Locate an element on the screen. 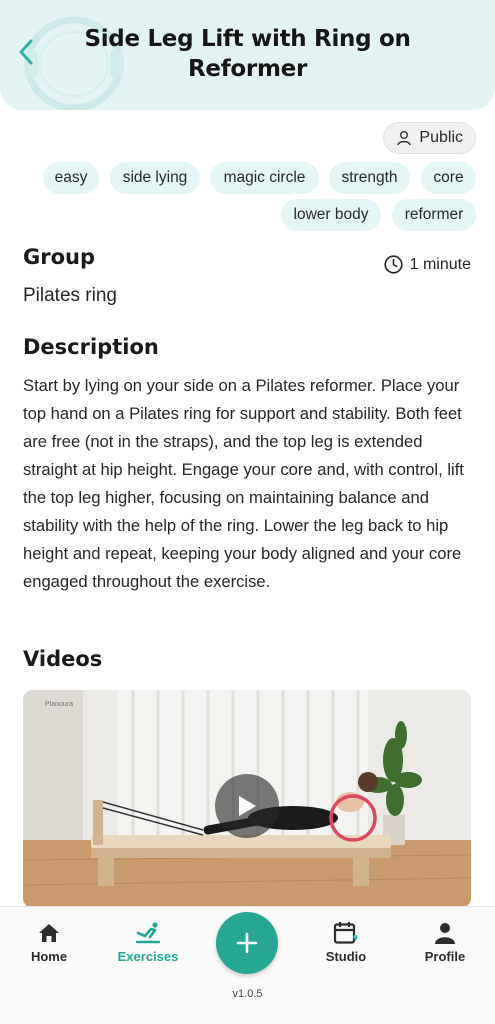 The width and height of the screenshot is (495, 1024). description-heading: Description is located at coordinates (91, 347).